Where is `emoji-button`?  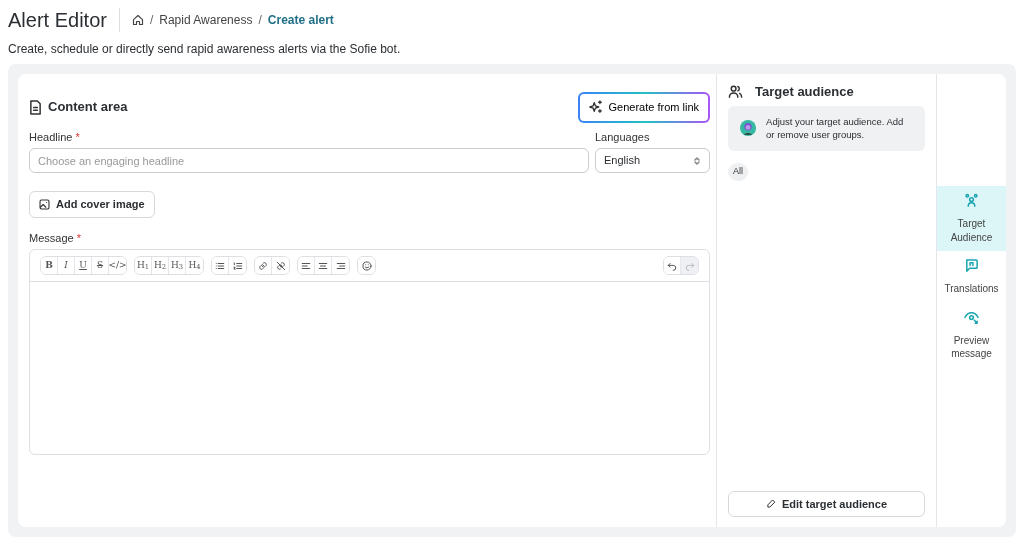 emoji-button is located at coordinates (366, 265).